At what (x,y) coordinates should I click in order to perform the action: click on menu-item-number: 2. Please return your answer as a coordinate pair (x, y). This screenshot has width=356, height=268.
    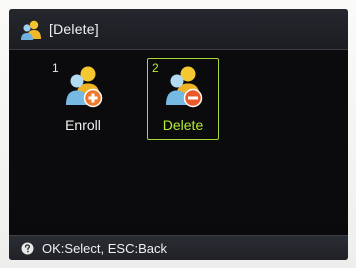
    Looking at the image, I should click on (155, 68).